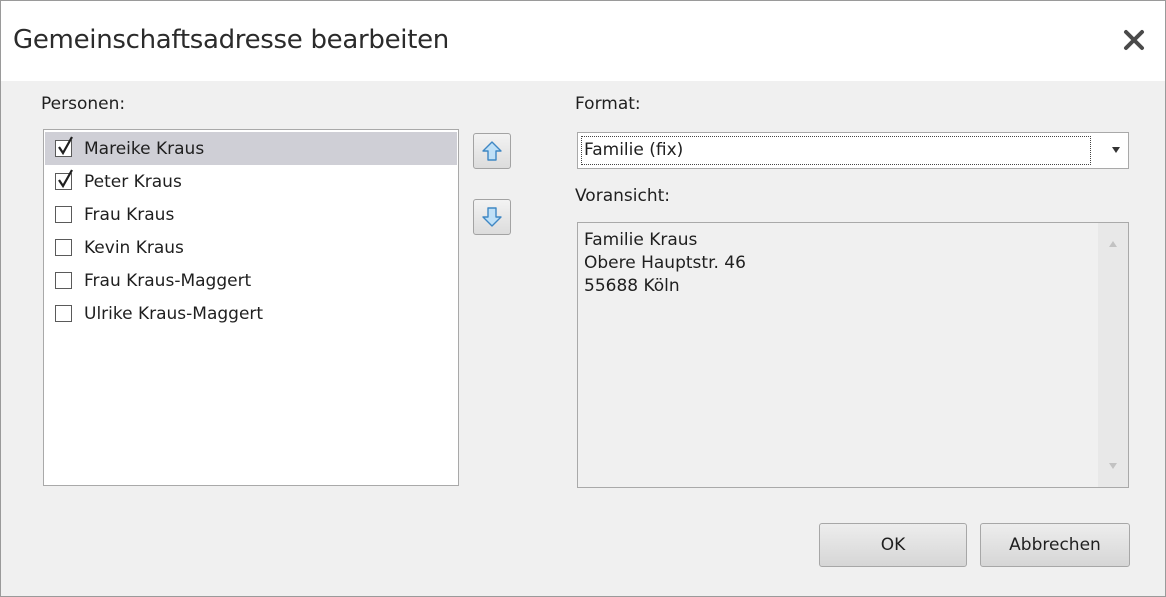 The height and width of the screenshot is (597, 1166). What do you see at coordinates (1116, 150) in the screenshot?
I see `chevron-down-icon` at bounding box center [1116, 150].